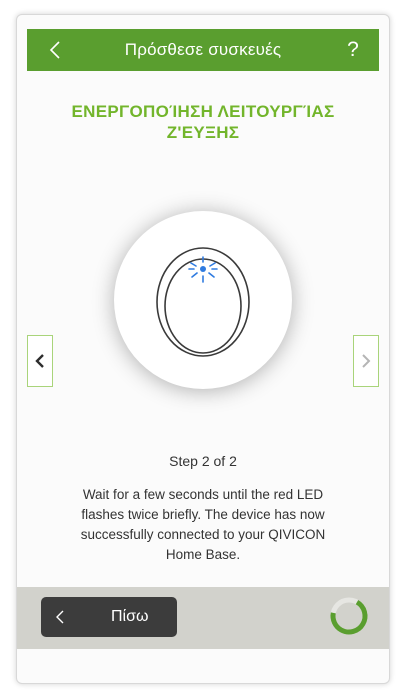 This screenshot has width=402, height=693. What do you see at coordinates (109, 617) in the screenshot?
I see `back-button: Πίσω` at bounding box center [109, 617].